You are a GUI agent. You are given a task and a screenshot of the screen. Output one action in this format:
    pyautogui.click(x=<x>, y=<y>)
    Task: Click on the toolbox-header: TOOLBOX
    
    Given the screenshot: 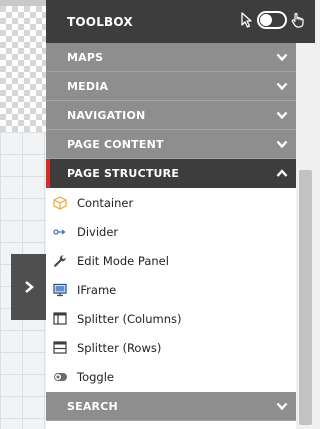 What is the action you would take?
    pyautogui.click(x=180, y=21)
    